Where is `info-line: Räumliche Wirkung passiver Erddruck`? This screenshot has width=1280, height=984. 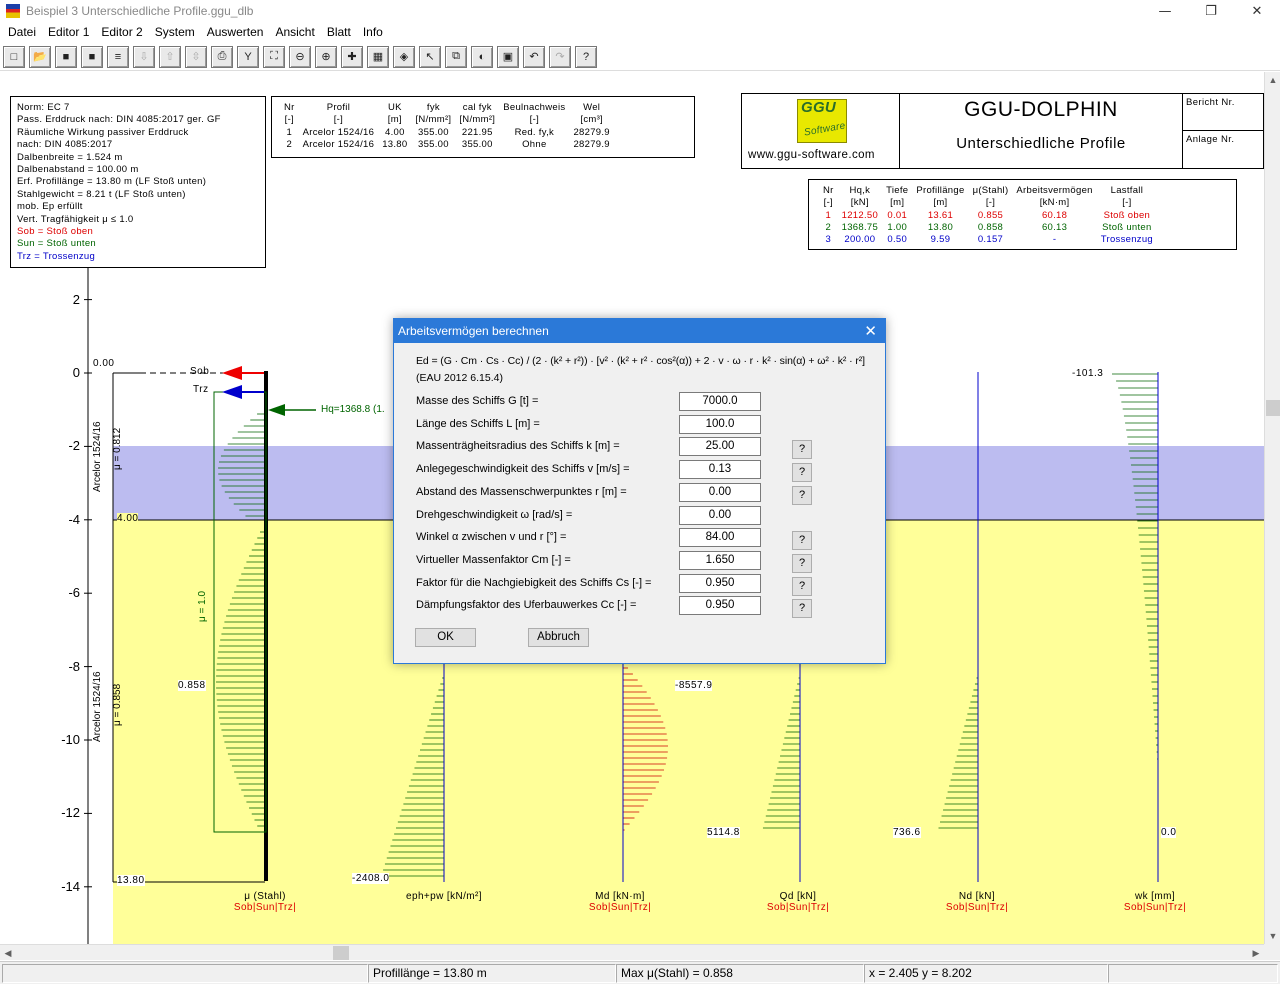 info-line: Räumliche Wirkung passiver Erddruck is located at coordinates (103, 132).